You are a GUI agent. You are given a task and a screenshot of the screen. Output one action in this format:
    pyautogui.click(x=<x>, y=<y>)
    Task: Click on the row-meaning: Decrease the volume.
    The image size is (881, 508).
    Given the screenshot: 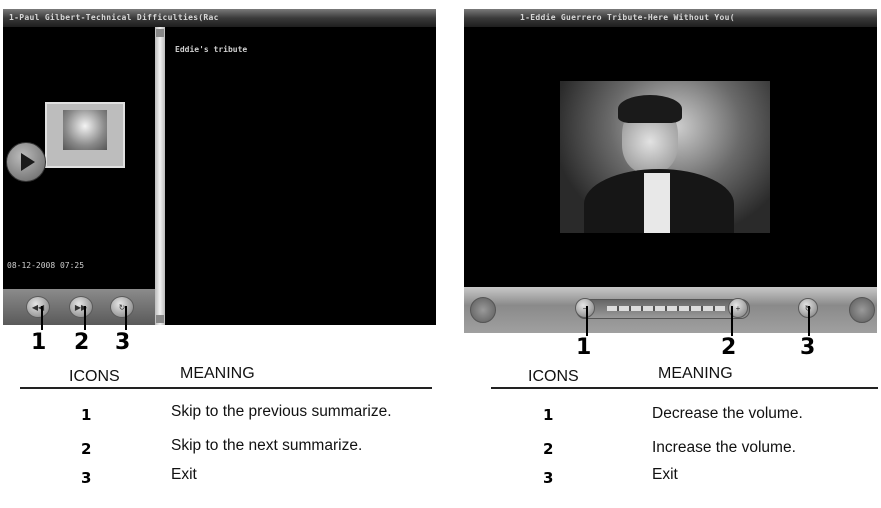 What is the action you would take?
    pyautogui.click(x=727, y=413)
    